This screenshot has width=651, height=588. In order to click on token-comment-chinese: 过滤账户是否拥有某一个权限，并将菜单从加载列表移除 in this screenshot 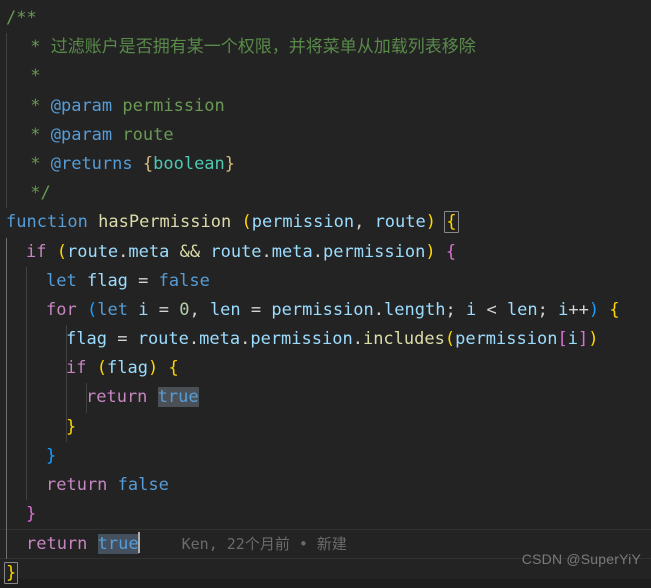, I will do `click(258, 47)`.